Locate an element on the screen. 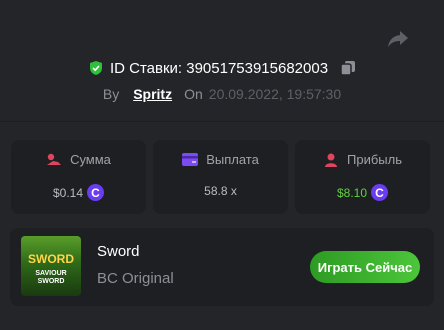  bet-datetime: 20.09.2022, 19:57:30 is located at coordinates (275, 94).